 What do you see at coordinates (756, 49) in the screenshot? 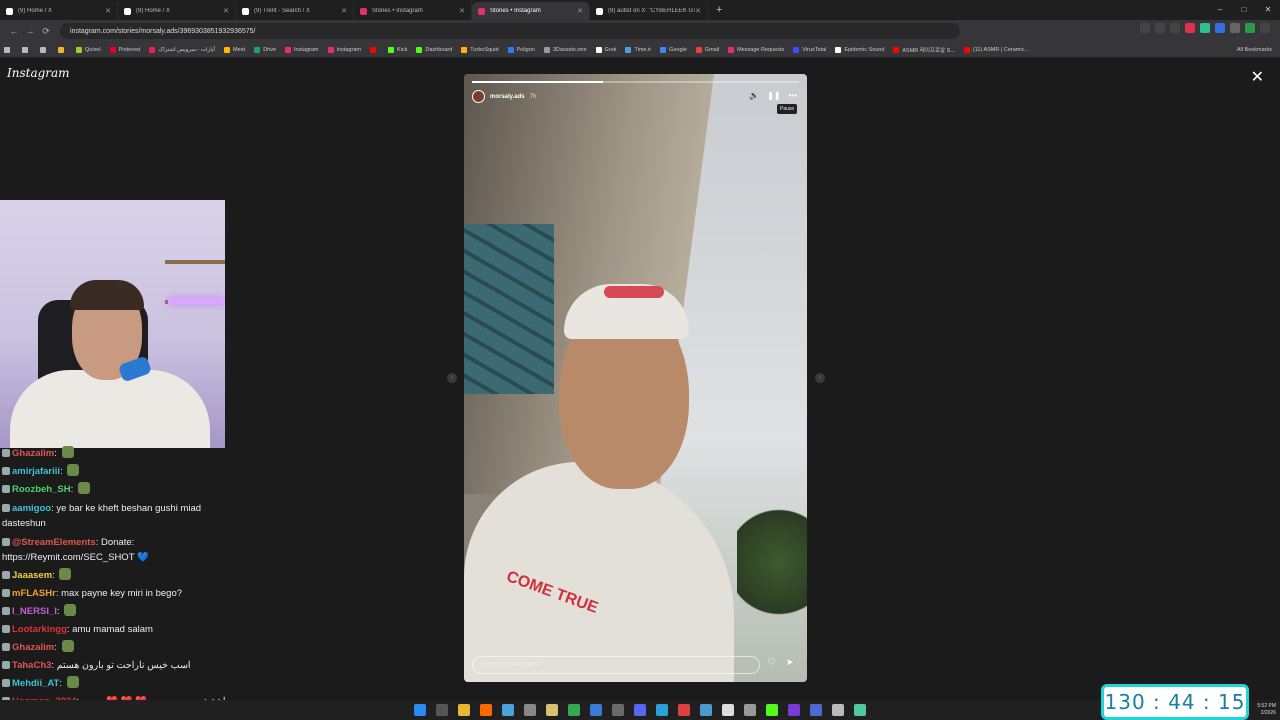
I see `bookmark-item: Message Requests` at bounding box center [756, 49].